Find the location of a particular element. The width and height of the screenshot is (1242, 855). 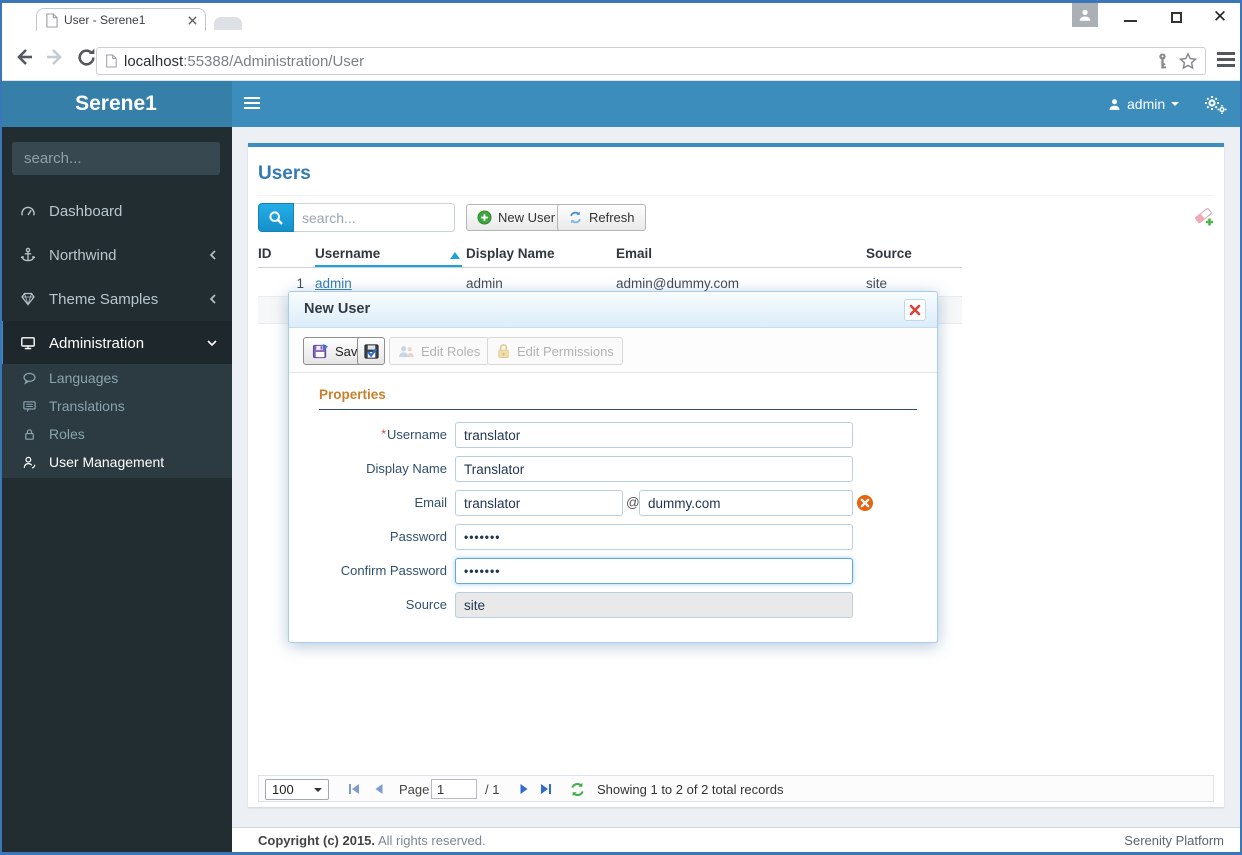

window-frame is located at coordinates (621, 1).